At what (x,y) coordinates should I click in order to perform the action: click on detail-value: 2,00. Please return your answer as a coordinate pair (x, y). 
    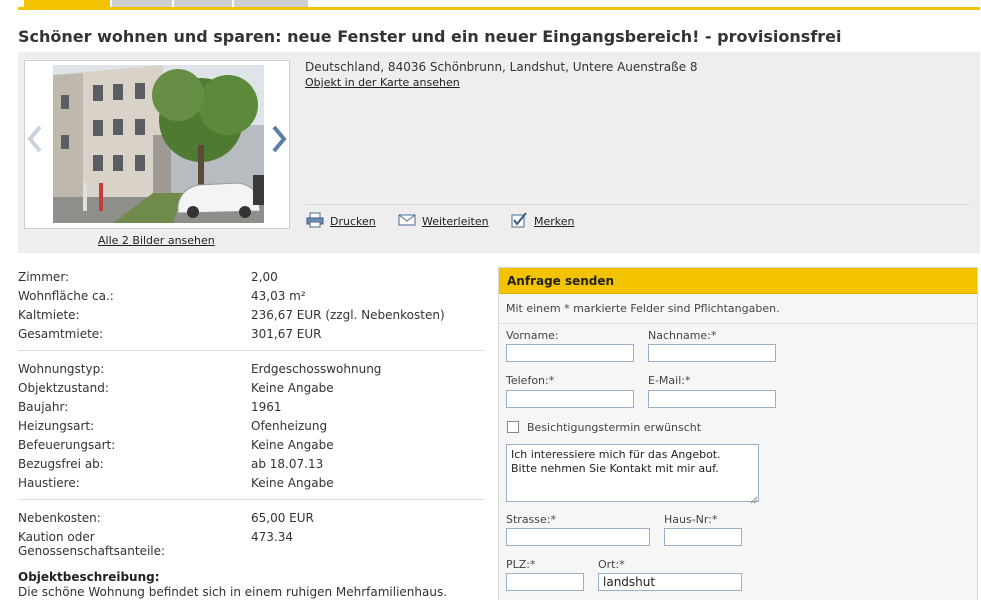
    Looking at the image, I should click on (264, 277).